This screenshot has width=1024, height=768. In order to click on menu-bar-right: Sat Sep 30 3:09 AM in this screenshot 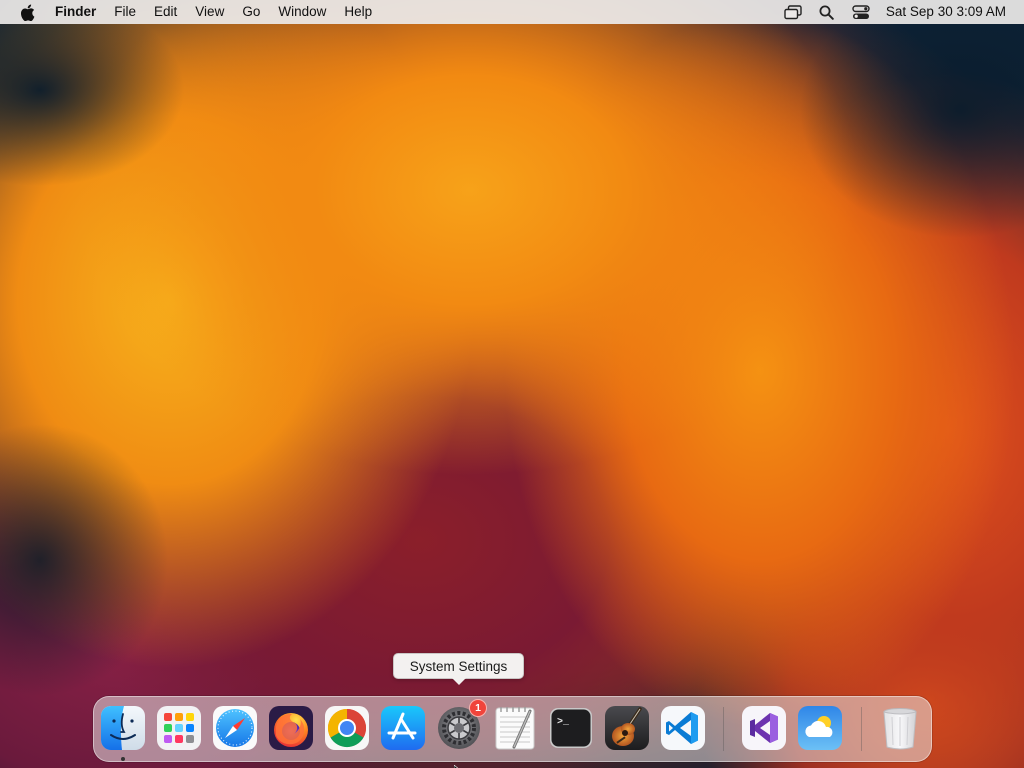, I will do `click(900, 12)`.